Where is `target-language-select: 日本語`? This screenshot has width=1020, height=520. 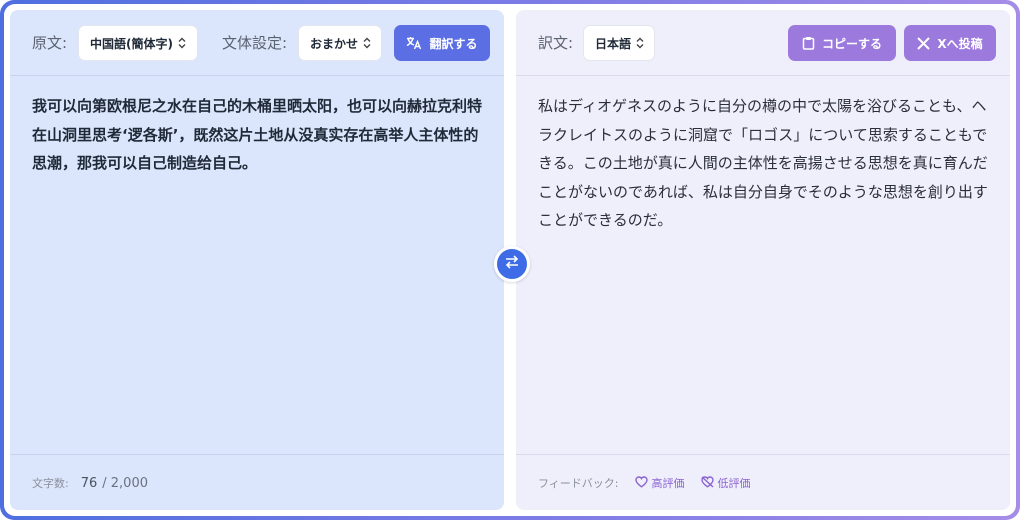
target-language-select: 日本語 is located at coordinates (619, 43).